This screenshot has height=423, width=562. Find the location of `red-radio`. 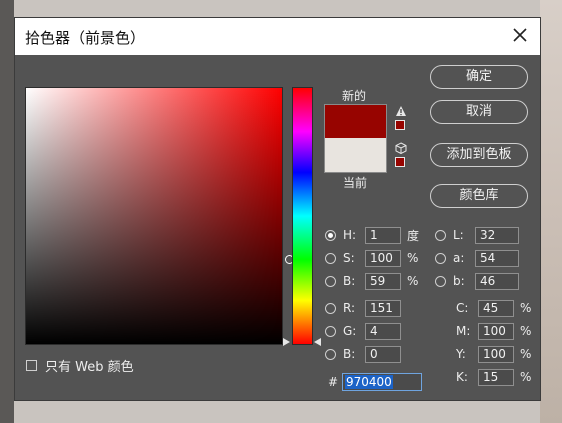

red-radio is located at coordinates (330, 308).